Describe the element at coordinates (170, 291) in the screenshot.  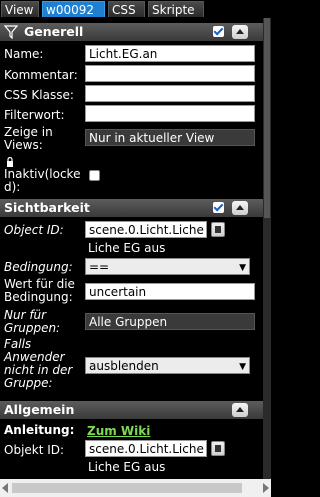
I see `condition-value-input: uncertain` at that location.